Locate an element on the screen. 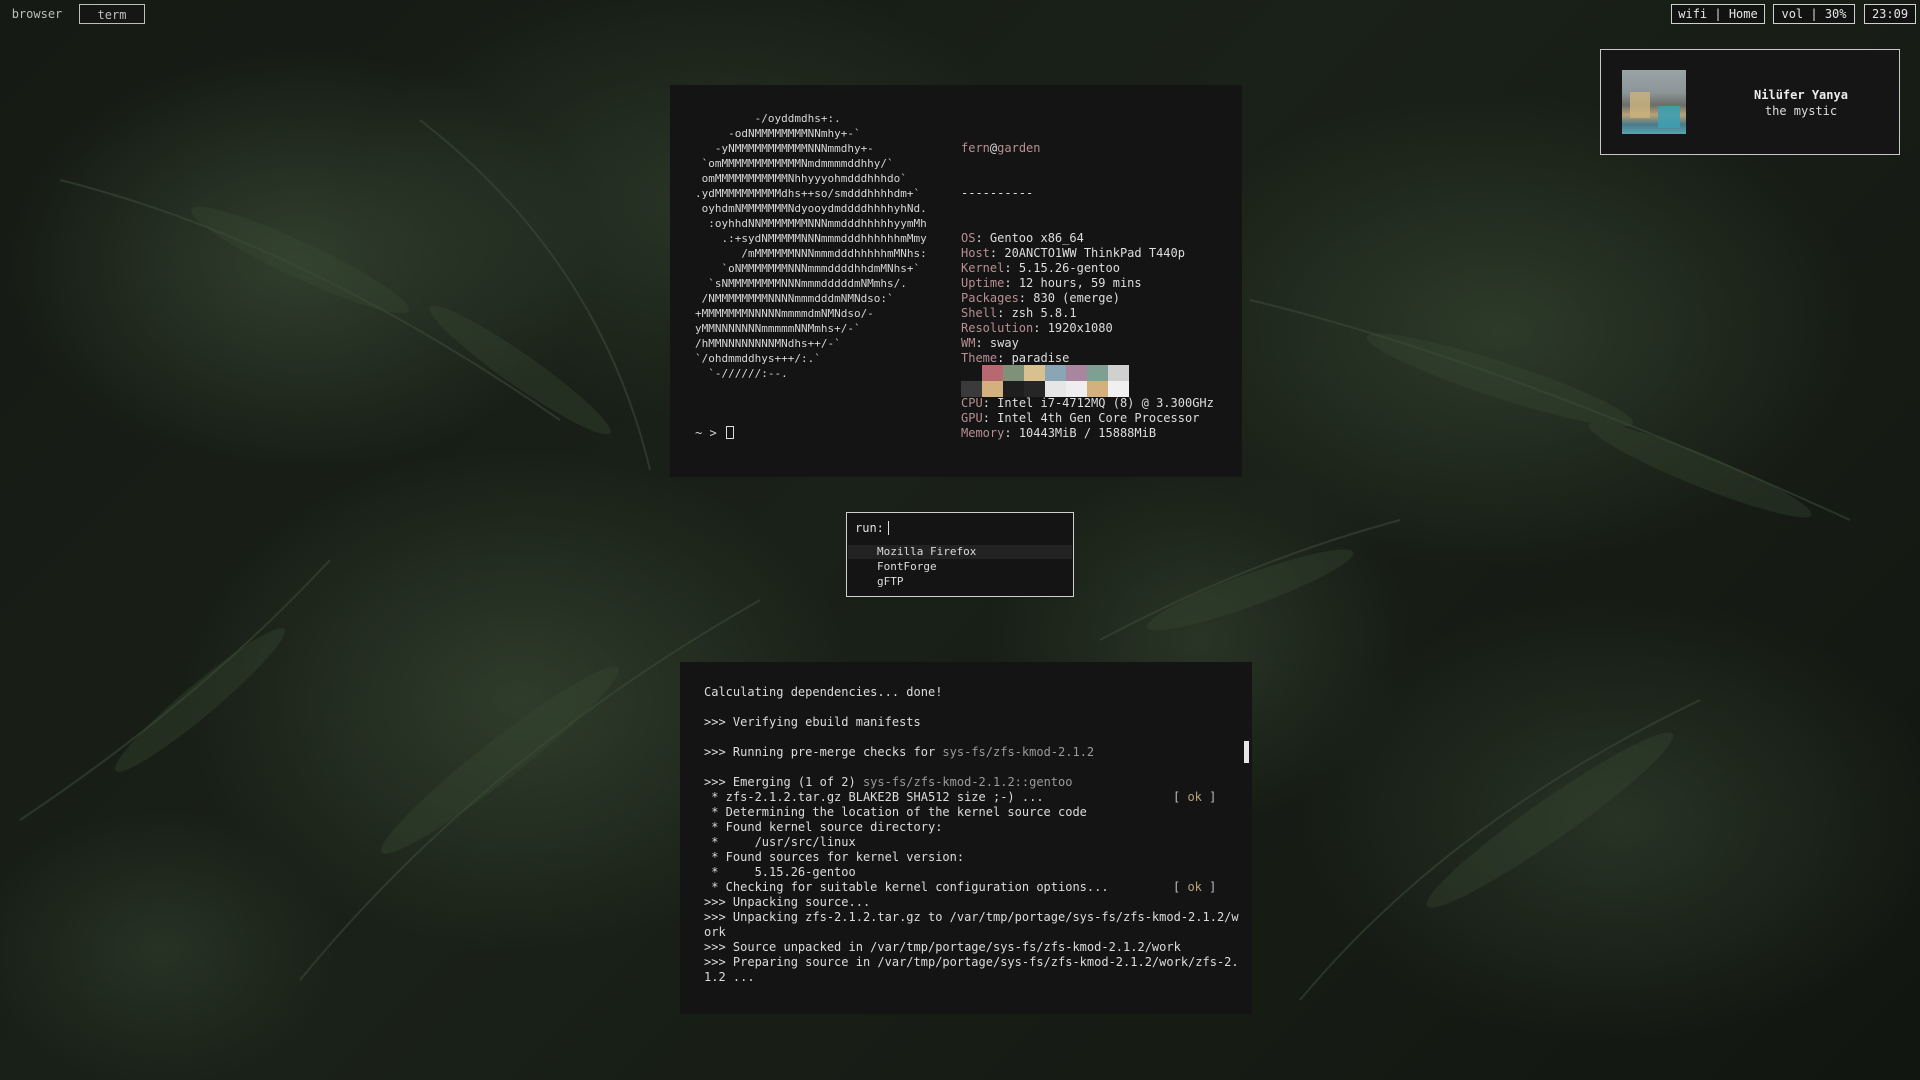 Image resolution: width=1920 pixels, height=1080 pixels. now-playing-widget: Nilüfer Yanya the mystic is located at coordinates (1750, 102).